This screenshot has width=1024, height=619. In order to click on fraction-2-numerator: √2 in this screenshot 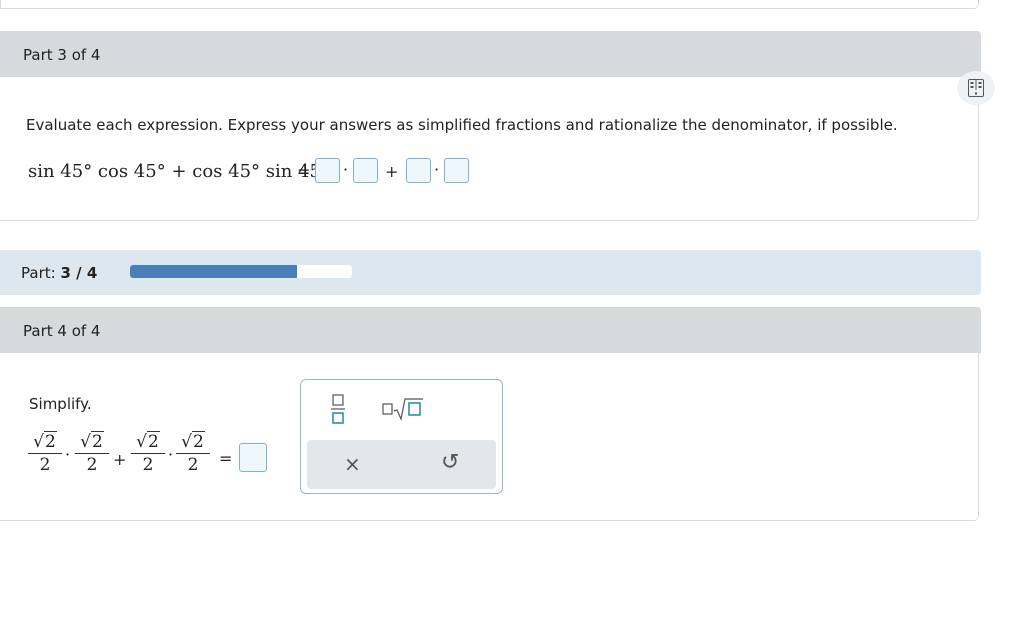, I will do `click(92, 442)`.